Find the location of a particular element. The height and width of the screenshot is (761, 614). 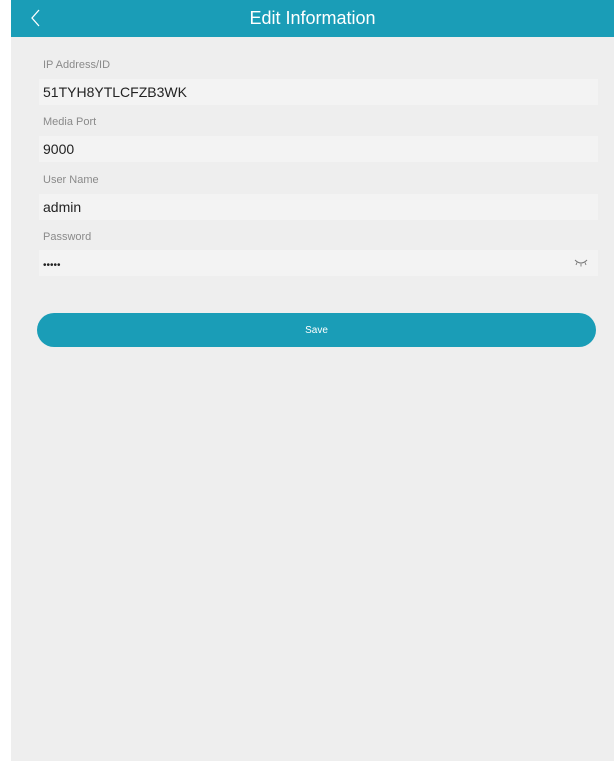

page-title: Edit Information is located at coordinates (312, 18).